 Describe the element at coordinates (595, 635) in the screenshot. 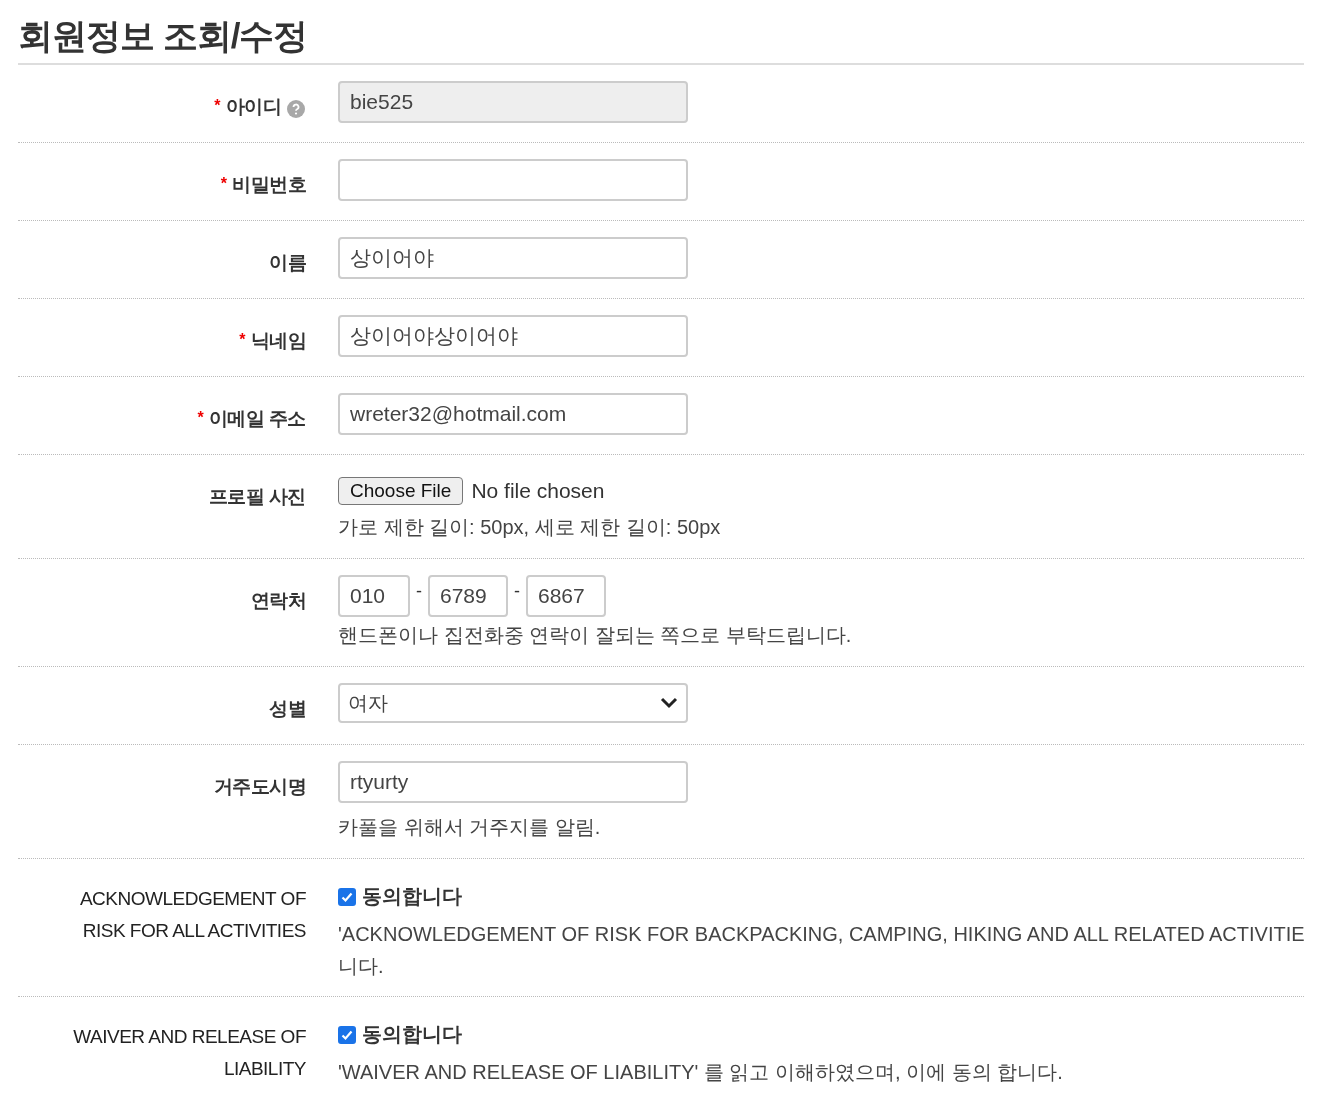

I see `help-text: 핸드폰이나 집전화중 연락이 잘되는 쪽으로 부탁드립니다.` at that location.